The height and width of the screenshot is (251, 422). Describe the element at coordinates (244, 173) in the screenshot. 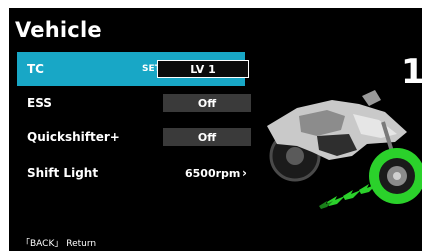

I see `chevron-right-icon: ›` at that location.